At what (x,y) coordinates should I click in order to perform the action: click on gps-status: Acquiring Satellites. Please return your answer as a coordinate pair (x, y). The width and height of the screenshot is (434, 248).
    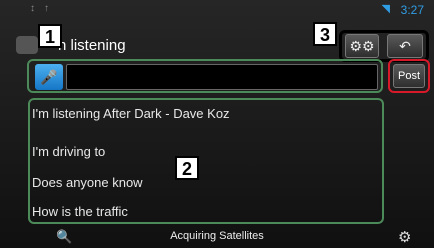
    Looking at the image, I should click on (217, 236).